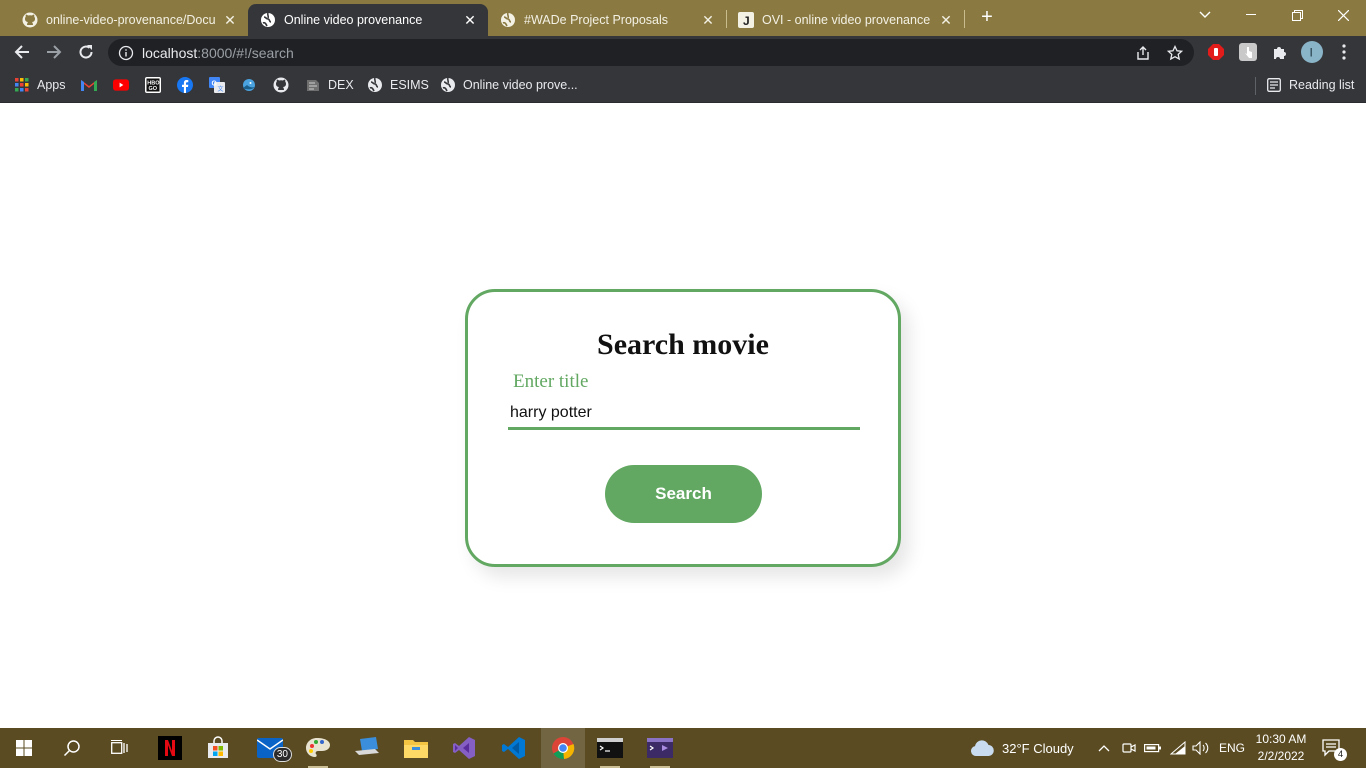 The width and height of the screenshot is (1366, 768). Describe the element at coordinates (92, 85) in the screenshot. I see `bookmark-gmail` at that location.